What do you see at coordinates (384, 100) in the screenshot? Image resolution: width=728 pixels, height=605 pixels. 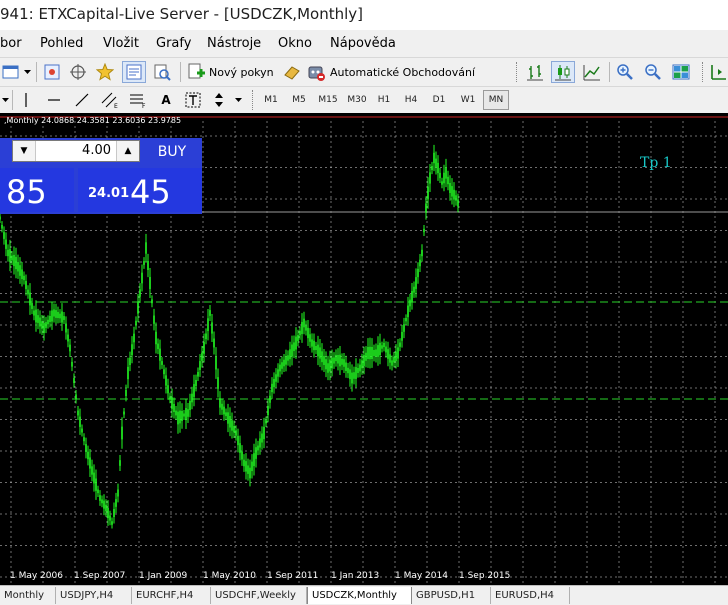 I see `timeframe-h1: H1` at bounding box center [384, 100].